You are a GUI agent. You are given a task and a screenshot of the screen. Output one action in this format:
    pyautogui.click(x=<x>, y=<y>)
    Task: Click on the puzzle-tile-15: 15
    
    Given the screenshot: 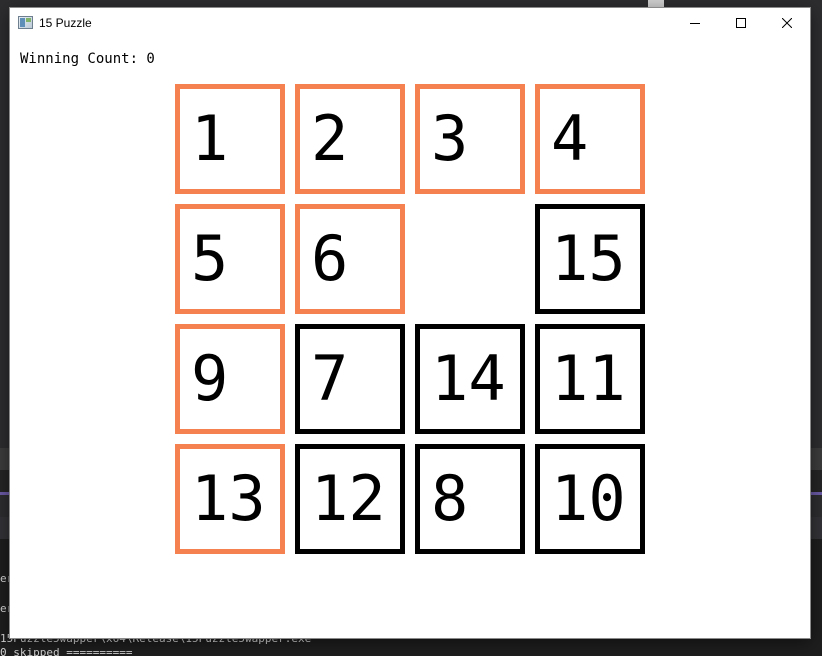 What is the action you would take?
    pyautogui.click(x=590, y=259)
    